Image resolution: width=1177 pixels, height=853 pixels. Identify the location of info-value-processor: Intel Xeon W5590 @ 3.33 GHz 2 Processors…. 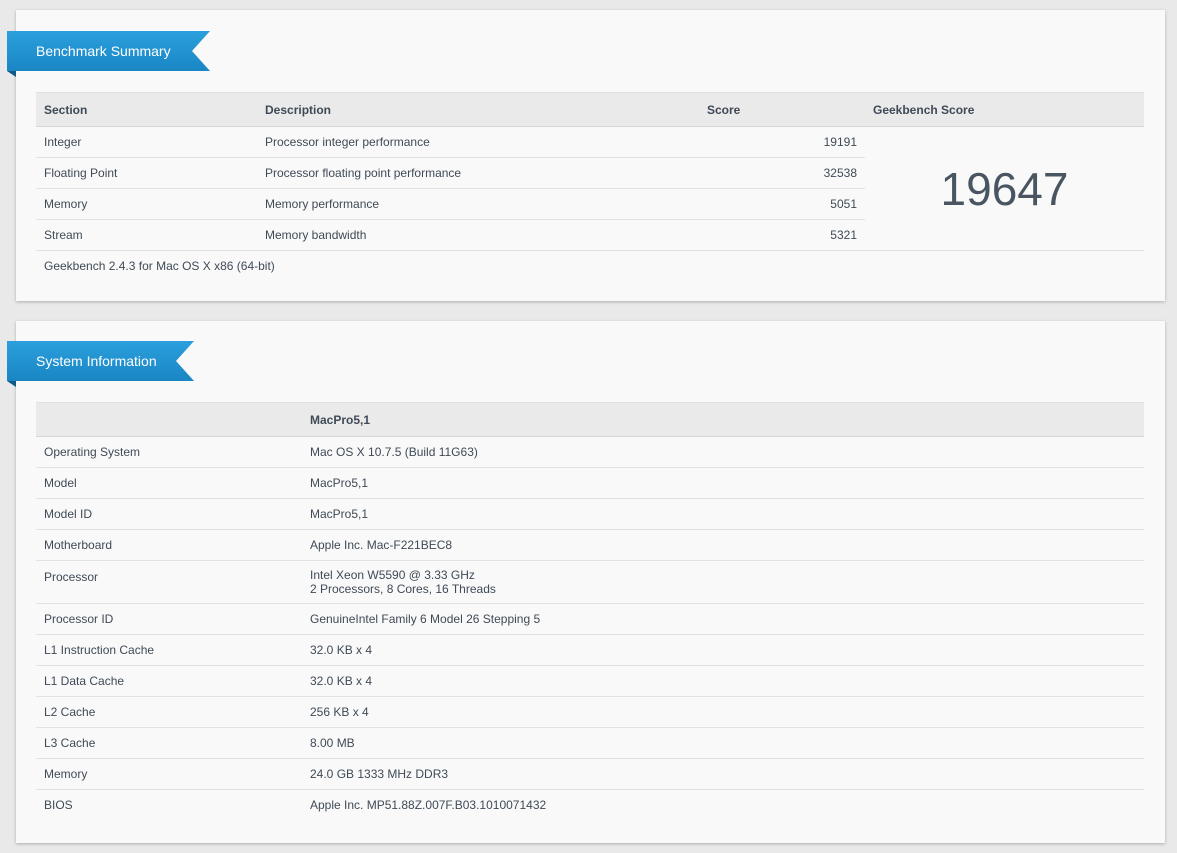
(723, 582).